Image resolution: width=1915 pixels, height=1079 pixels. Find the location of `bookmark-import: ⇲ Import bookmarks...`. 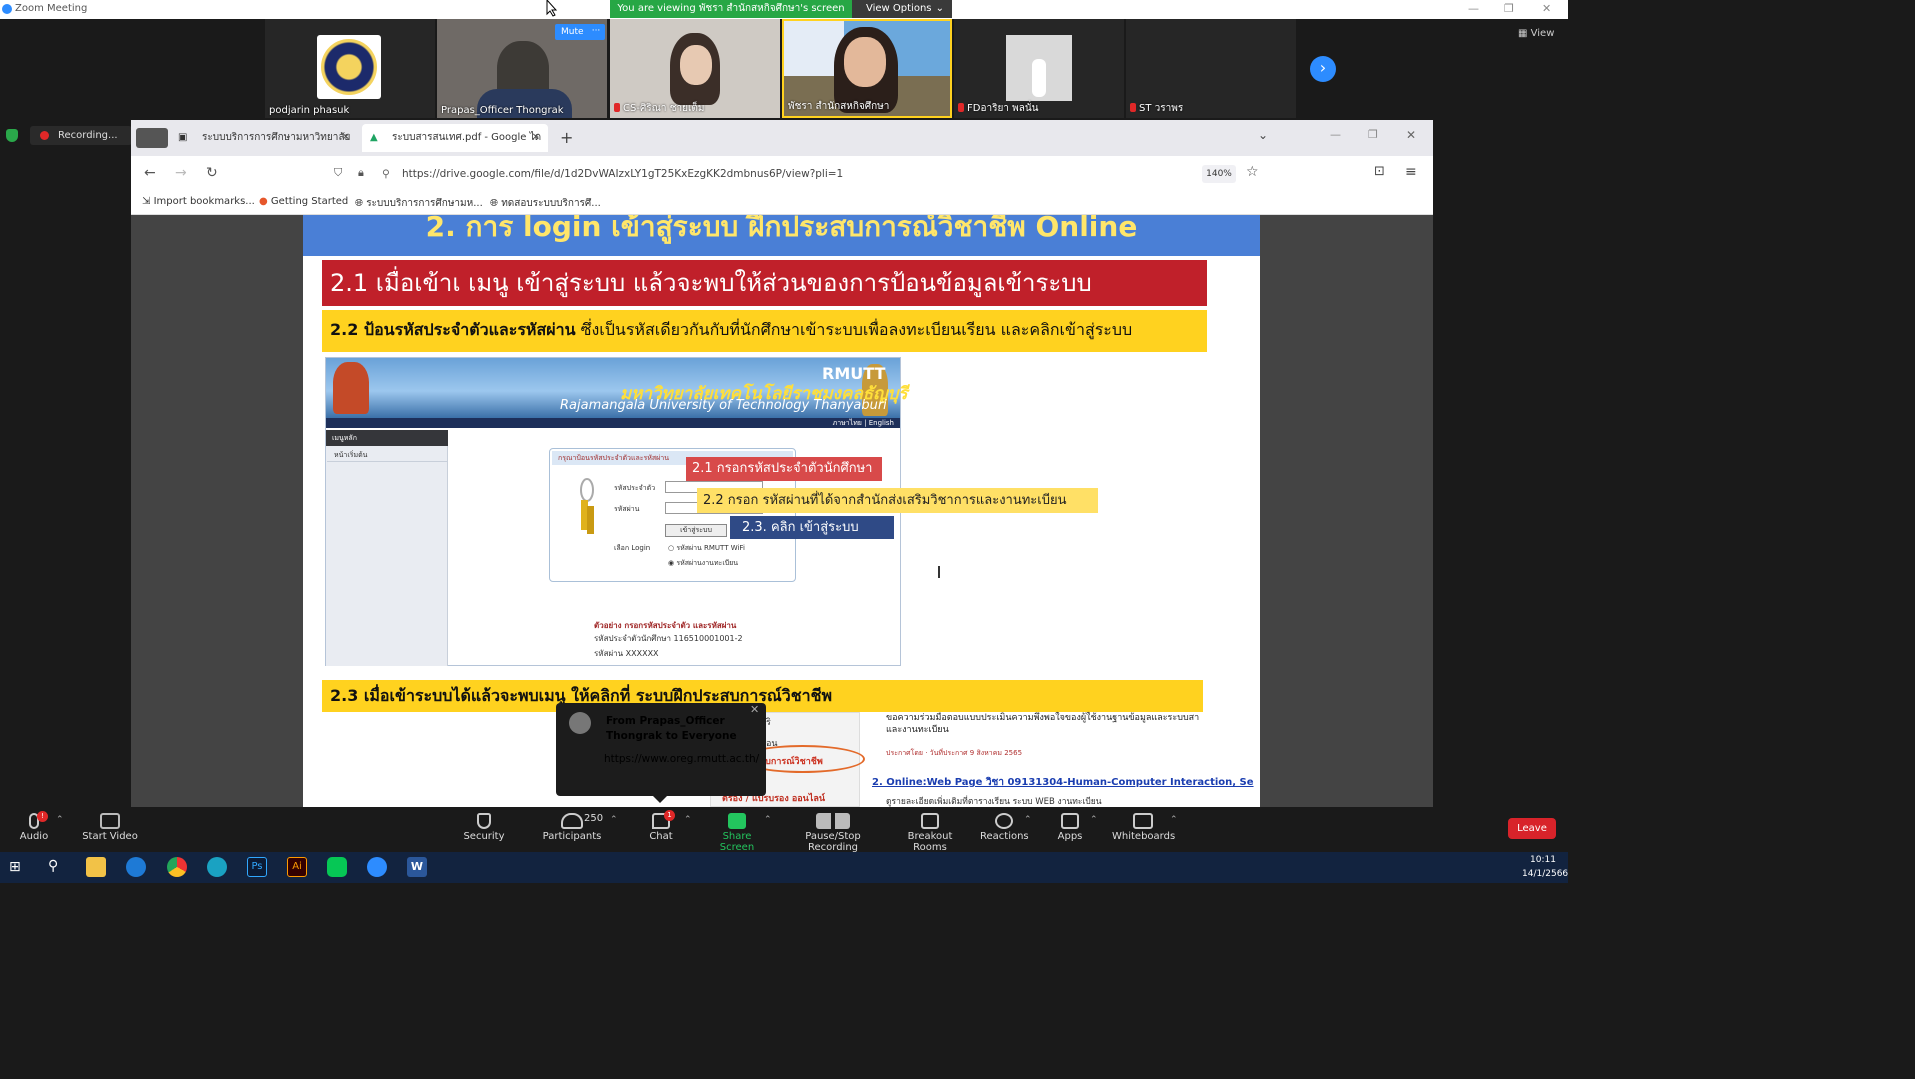

bookmark-import: ⇲ Import bookmarks... is located at coordinates (198, 201).